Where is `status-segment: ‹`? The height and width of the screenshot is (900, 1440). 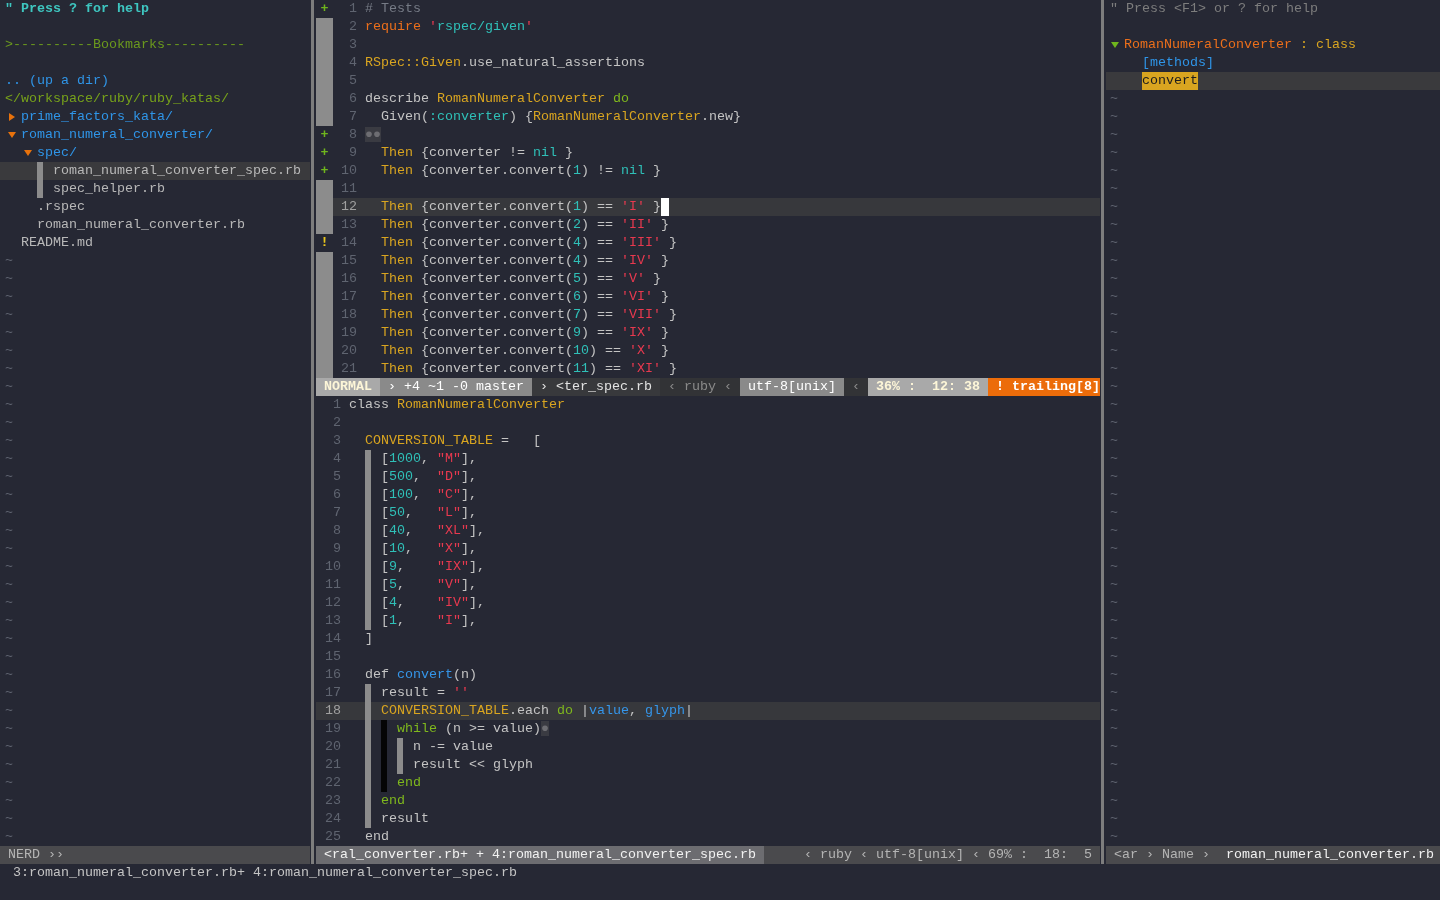 status-segment: ‹ is located at coordinates (855, 387).